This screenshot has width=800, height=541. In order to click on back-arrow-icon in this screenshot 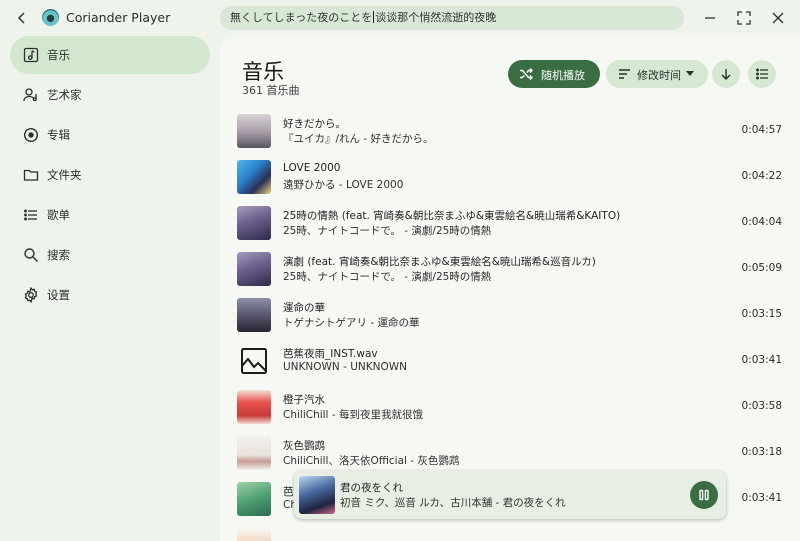, I will do `click(21, 18)`.